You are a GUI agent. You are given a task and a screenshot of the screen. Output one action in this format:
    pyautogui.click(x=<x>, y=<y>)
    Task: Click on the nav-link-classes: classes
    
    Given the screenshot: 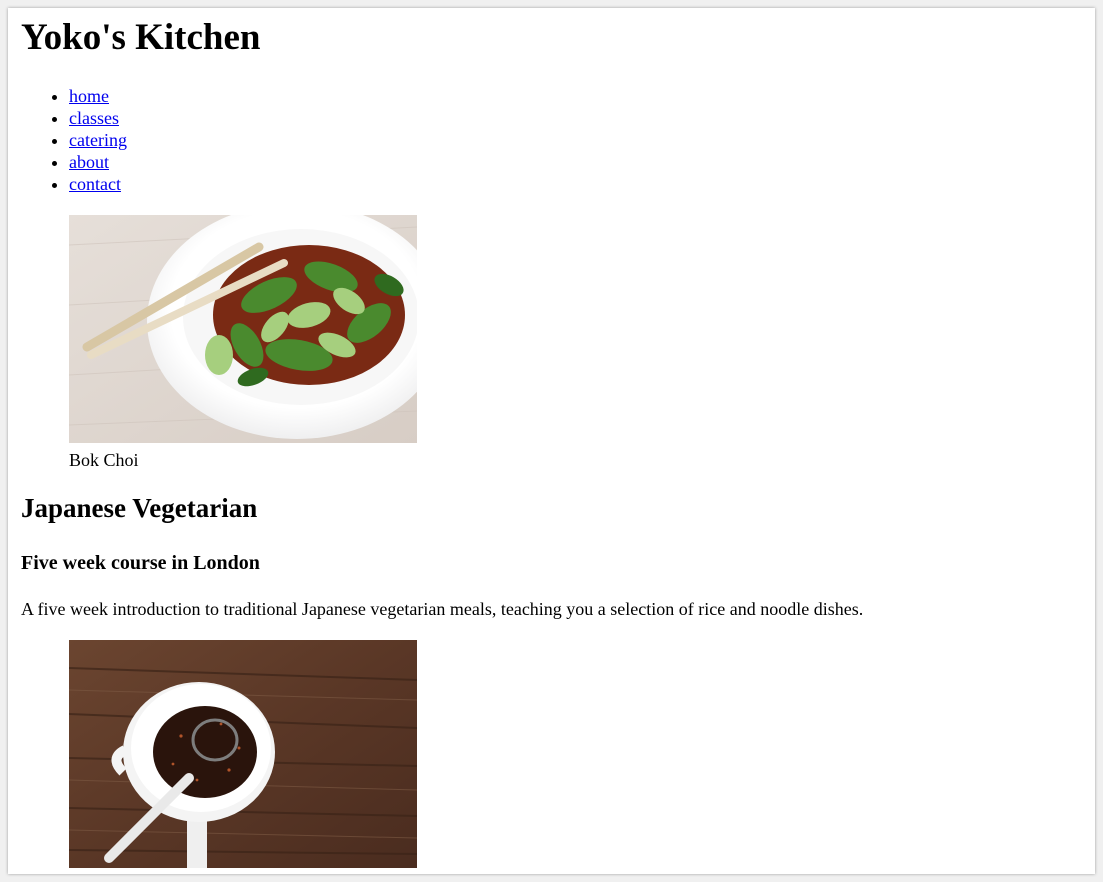 What is the action you would take?
    pyautogui.click(x=94, y=118)
    